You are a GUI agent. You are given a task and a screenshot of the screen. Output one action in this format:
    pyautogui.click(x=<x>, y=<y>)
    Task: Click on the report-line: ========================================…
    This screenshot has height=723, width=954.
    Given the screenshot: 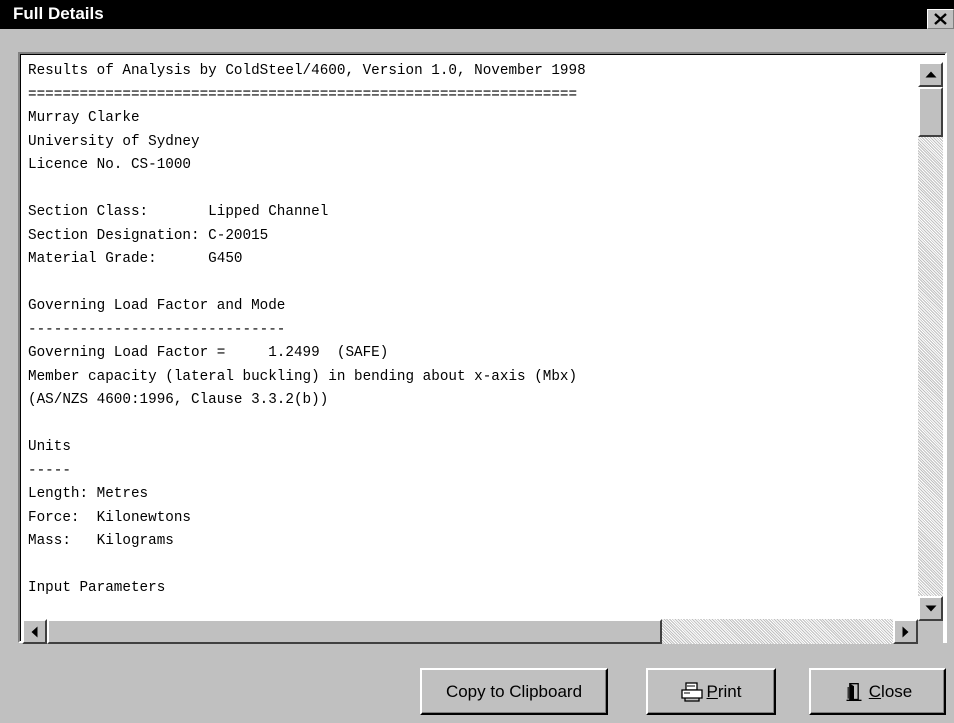 What is the action you would take?
    pyautogui.click(x=303, y=94)
    